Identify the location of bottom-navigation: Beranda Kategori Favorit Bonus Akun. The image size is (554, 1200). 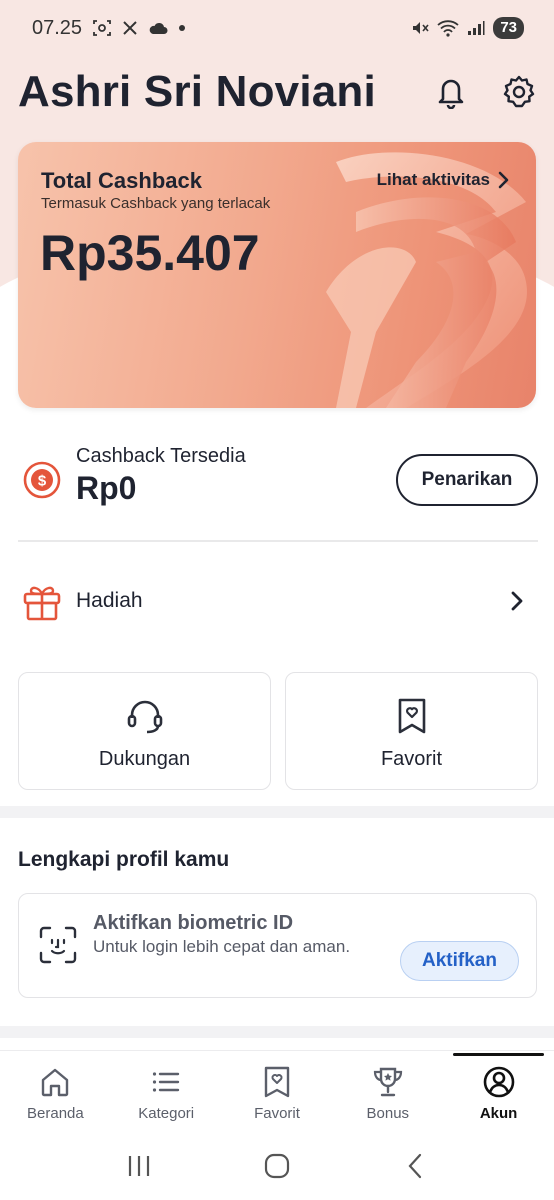
(277, 1091).